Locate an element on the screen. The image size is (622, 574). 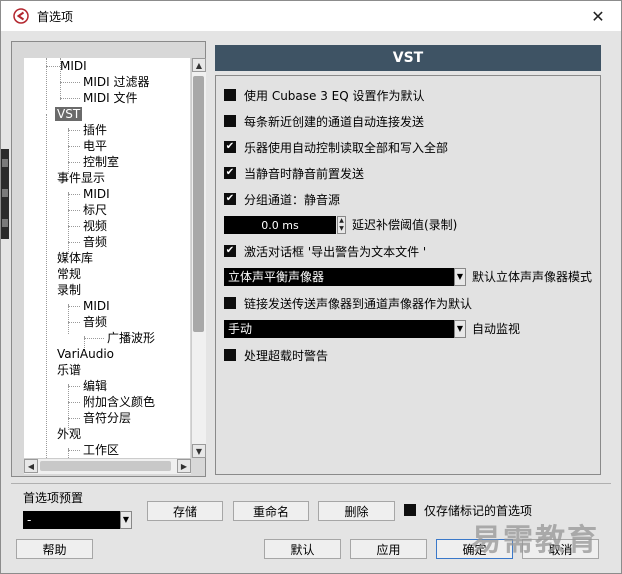
scroll-left-button: ◀ is located at coordinates (31, 466).